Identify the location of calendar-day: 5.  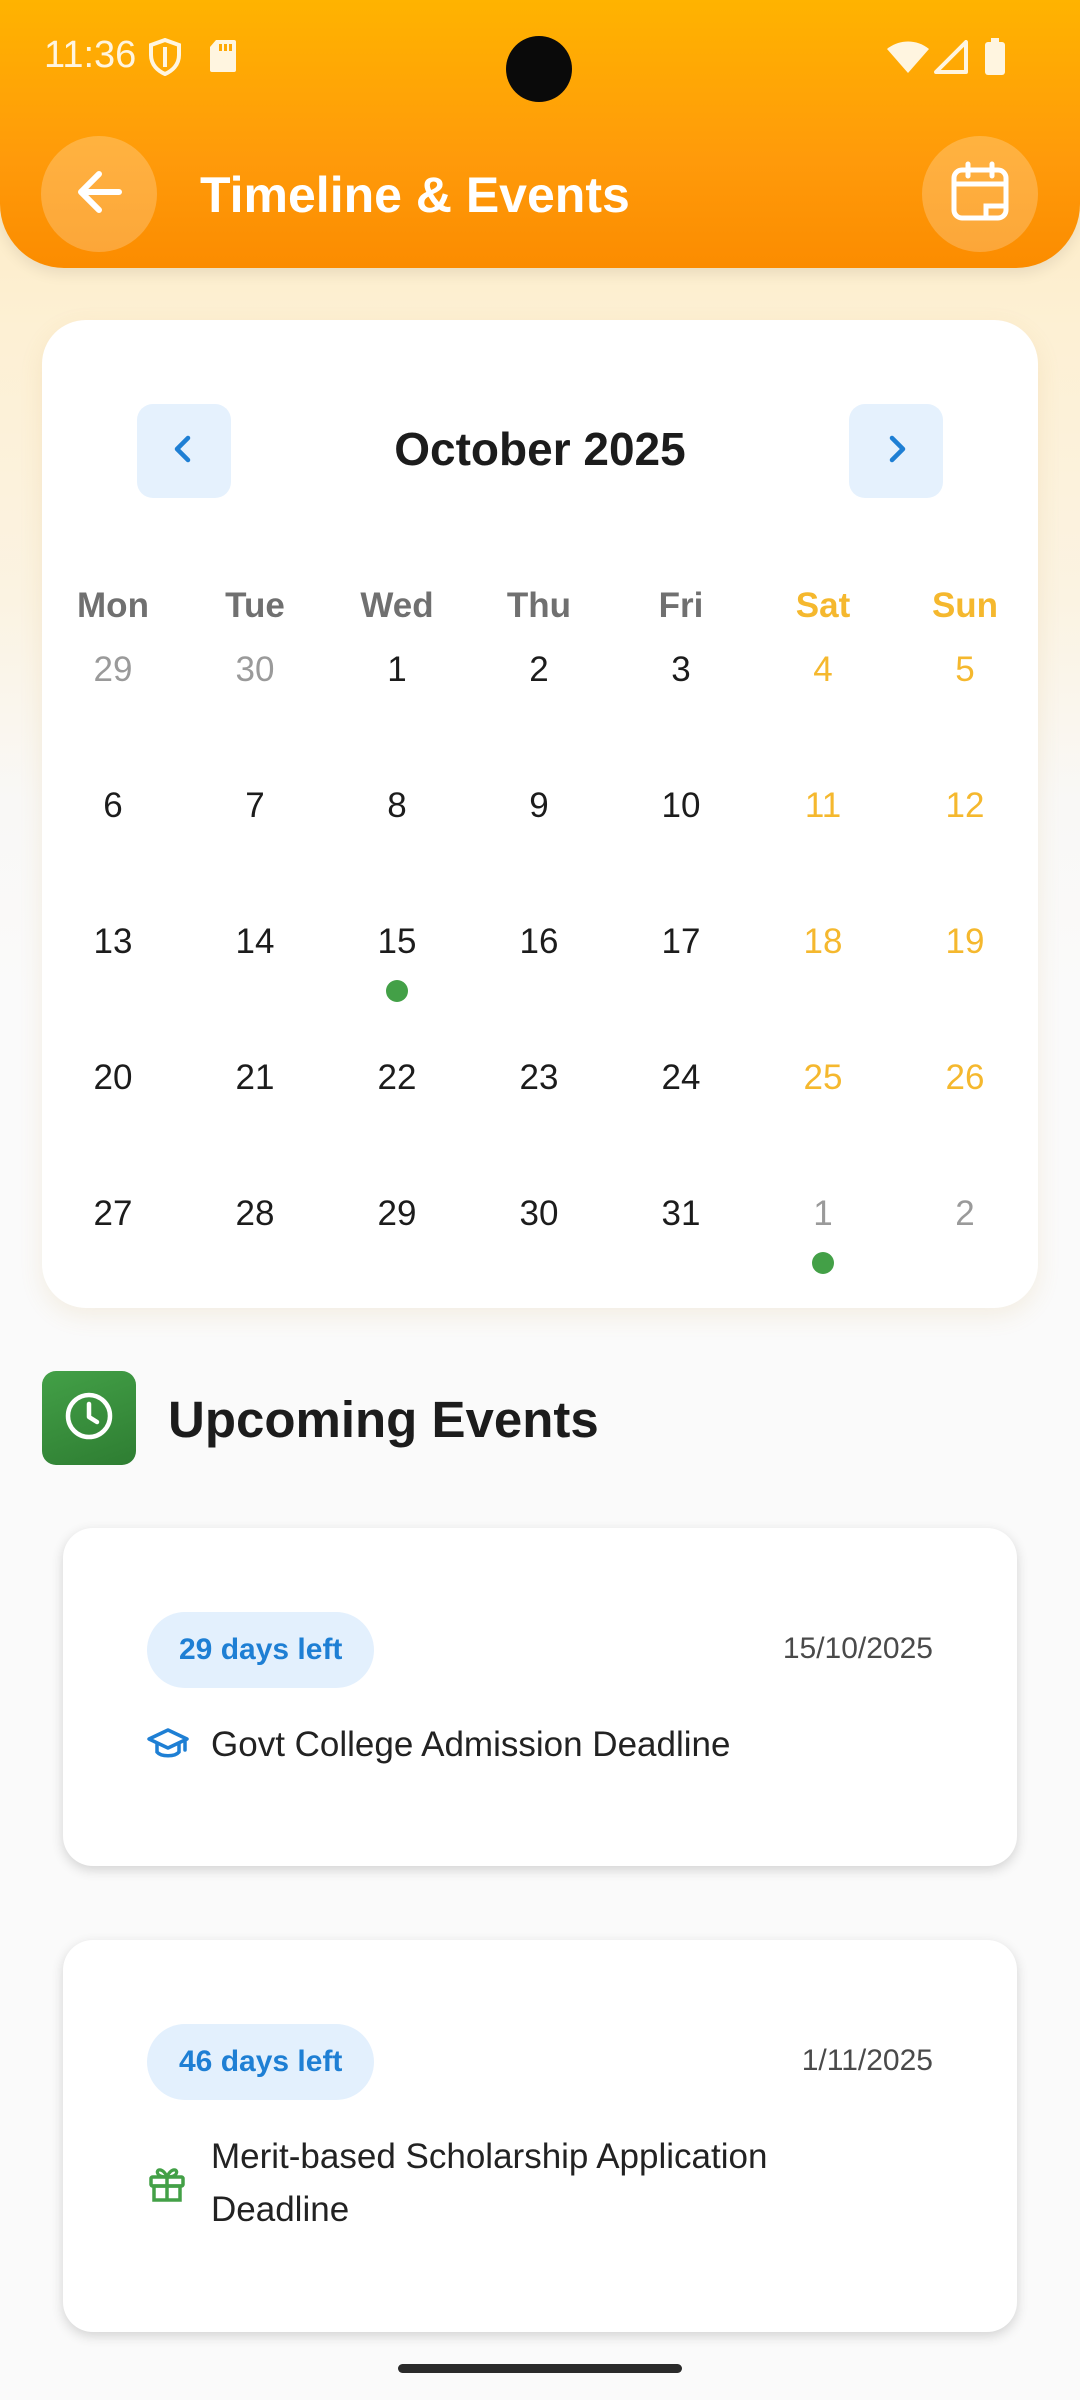
(965, 680).